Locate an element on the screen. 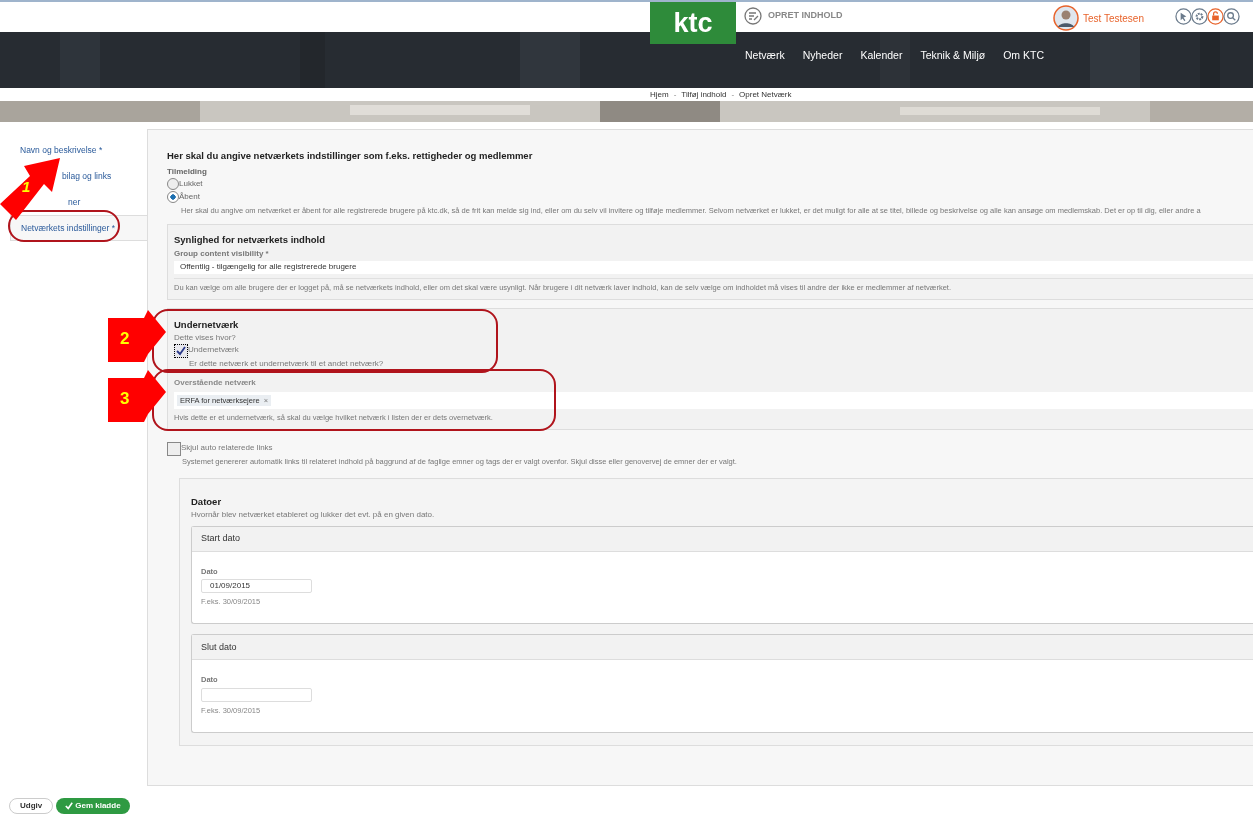 The width and height of the screenshot is (1253, 820). section-title: Undernetværk is located at coordinates (207, 324).